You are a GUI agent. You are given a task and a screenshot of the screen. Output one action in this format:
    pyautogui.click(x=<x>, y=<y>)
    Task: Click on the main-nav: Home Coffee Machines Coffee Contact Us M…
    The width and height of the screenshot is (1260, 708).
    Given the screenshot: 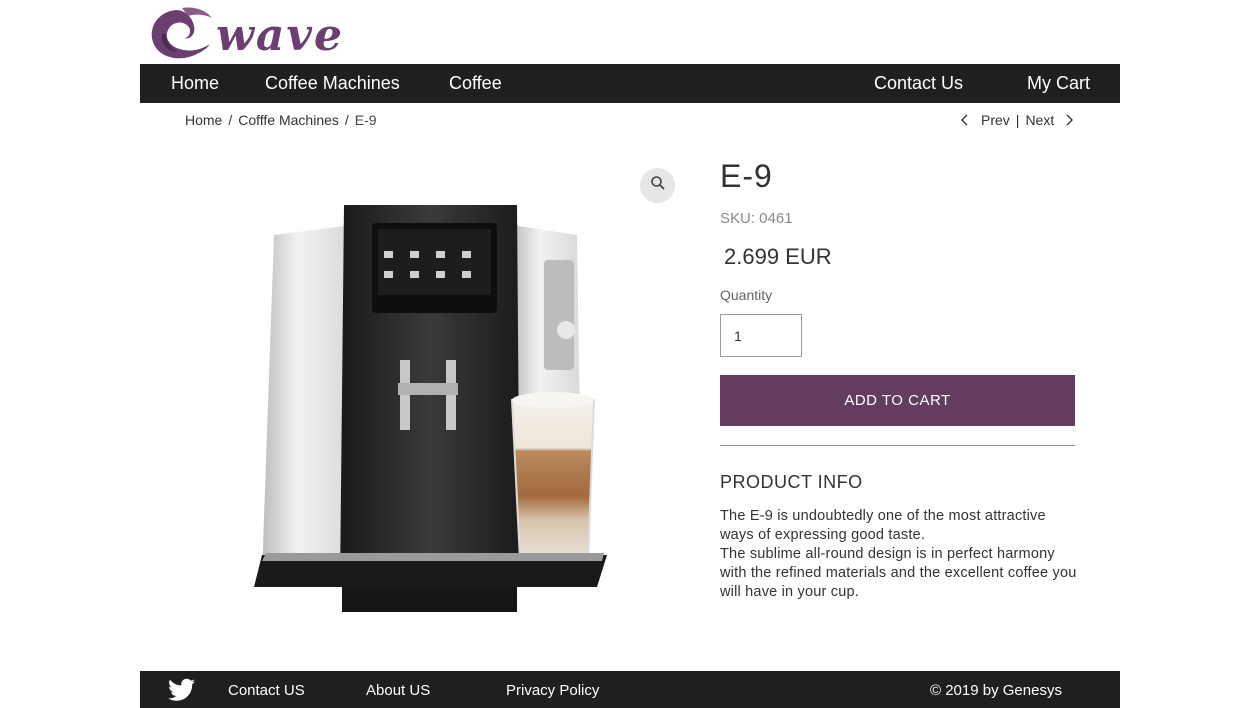 What is the action you would take?
    pyautogui.click(x=630, y=83)
    